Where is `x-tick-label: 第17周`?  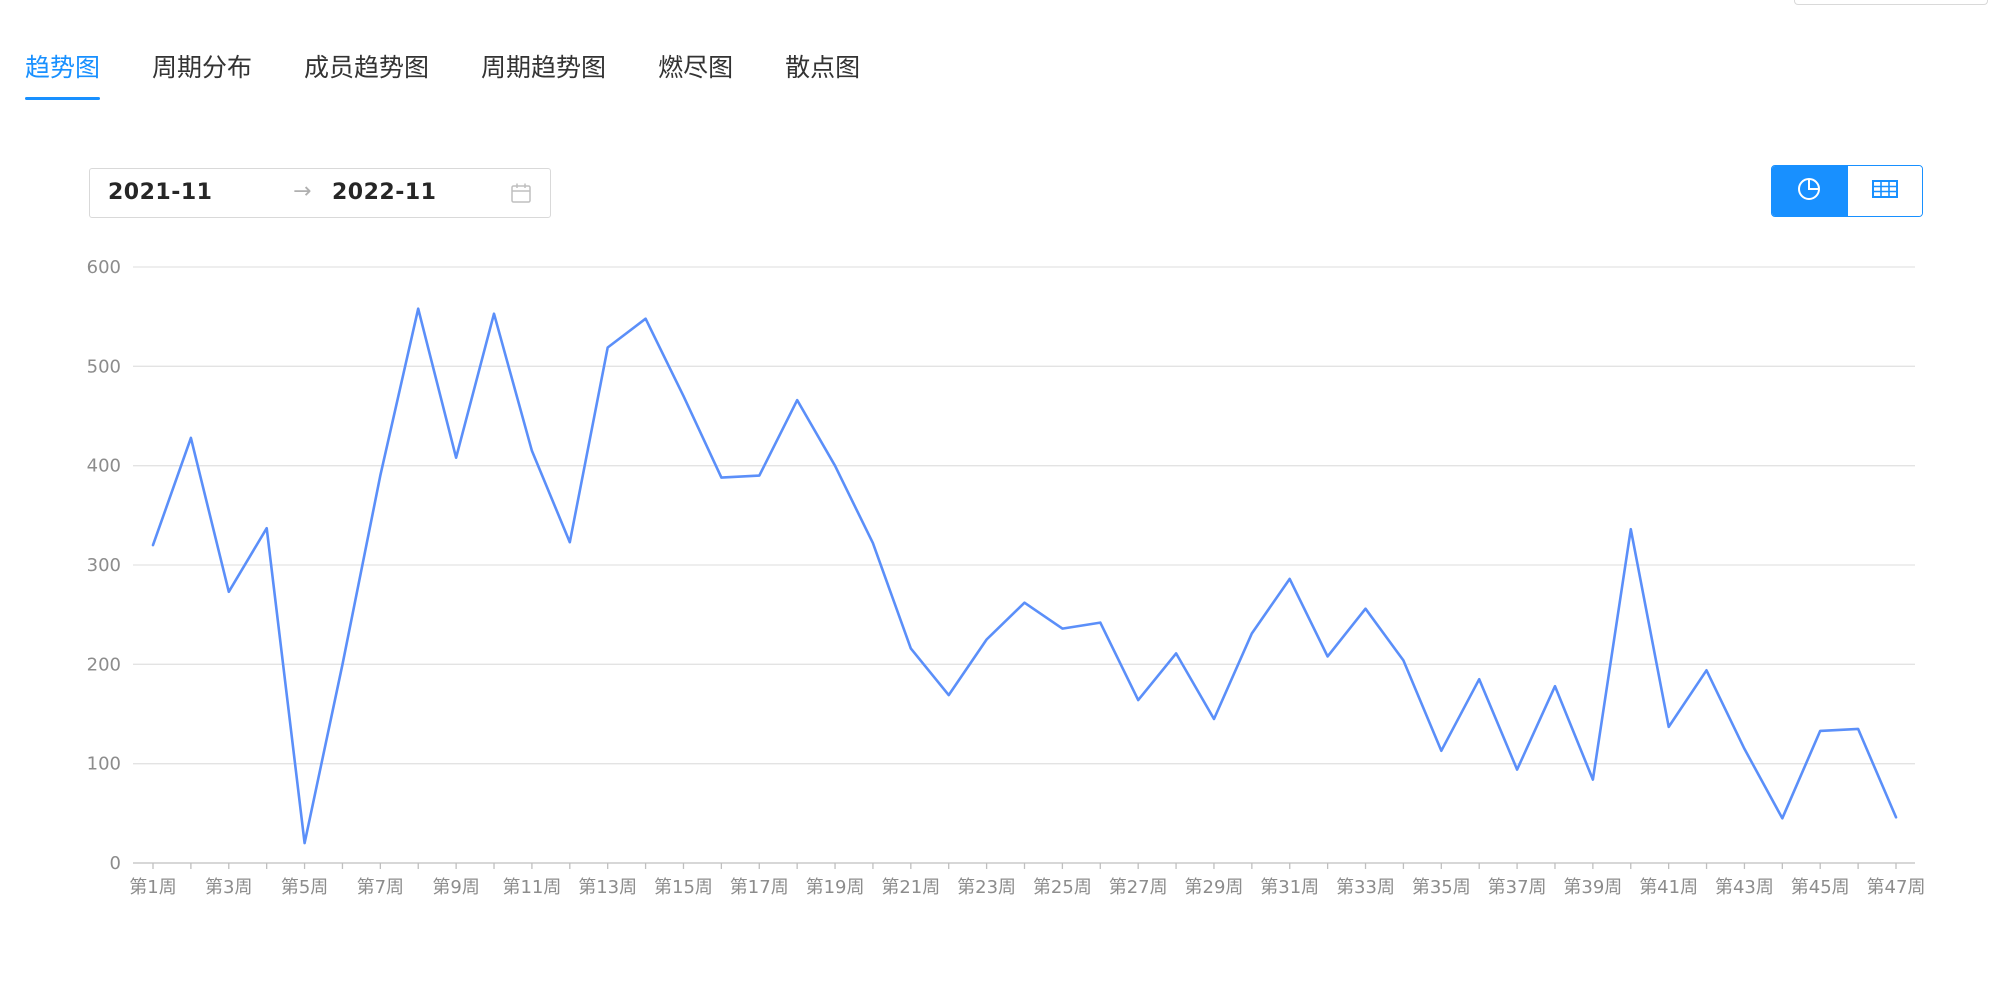
x-tick-label: 第17周 is located at coordinates (759, 887).